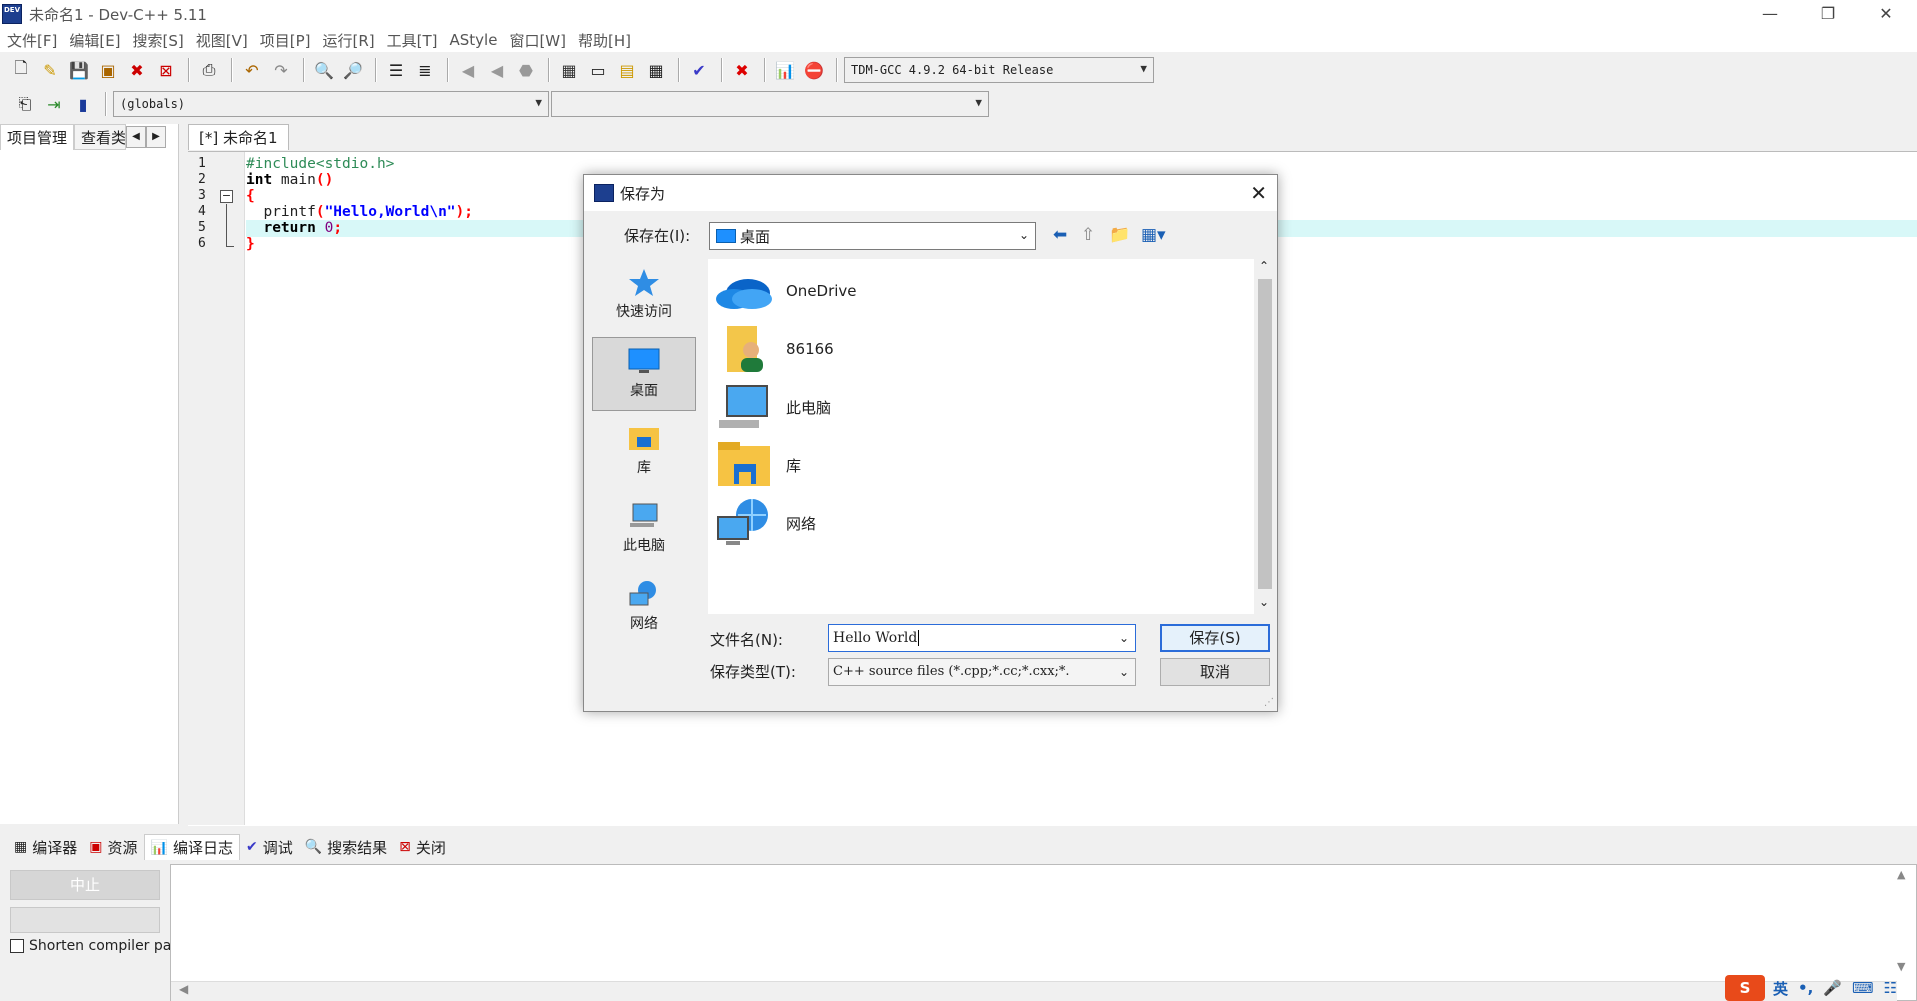  I want to click on undo-icon: ↶, so click(252, 70).